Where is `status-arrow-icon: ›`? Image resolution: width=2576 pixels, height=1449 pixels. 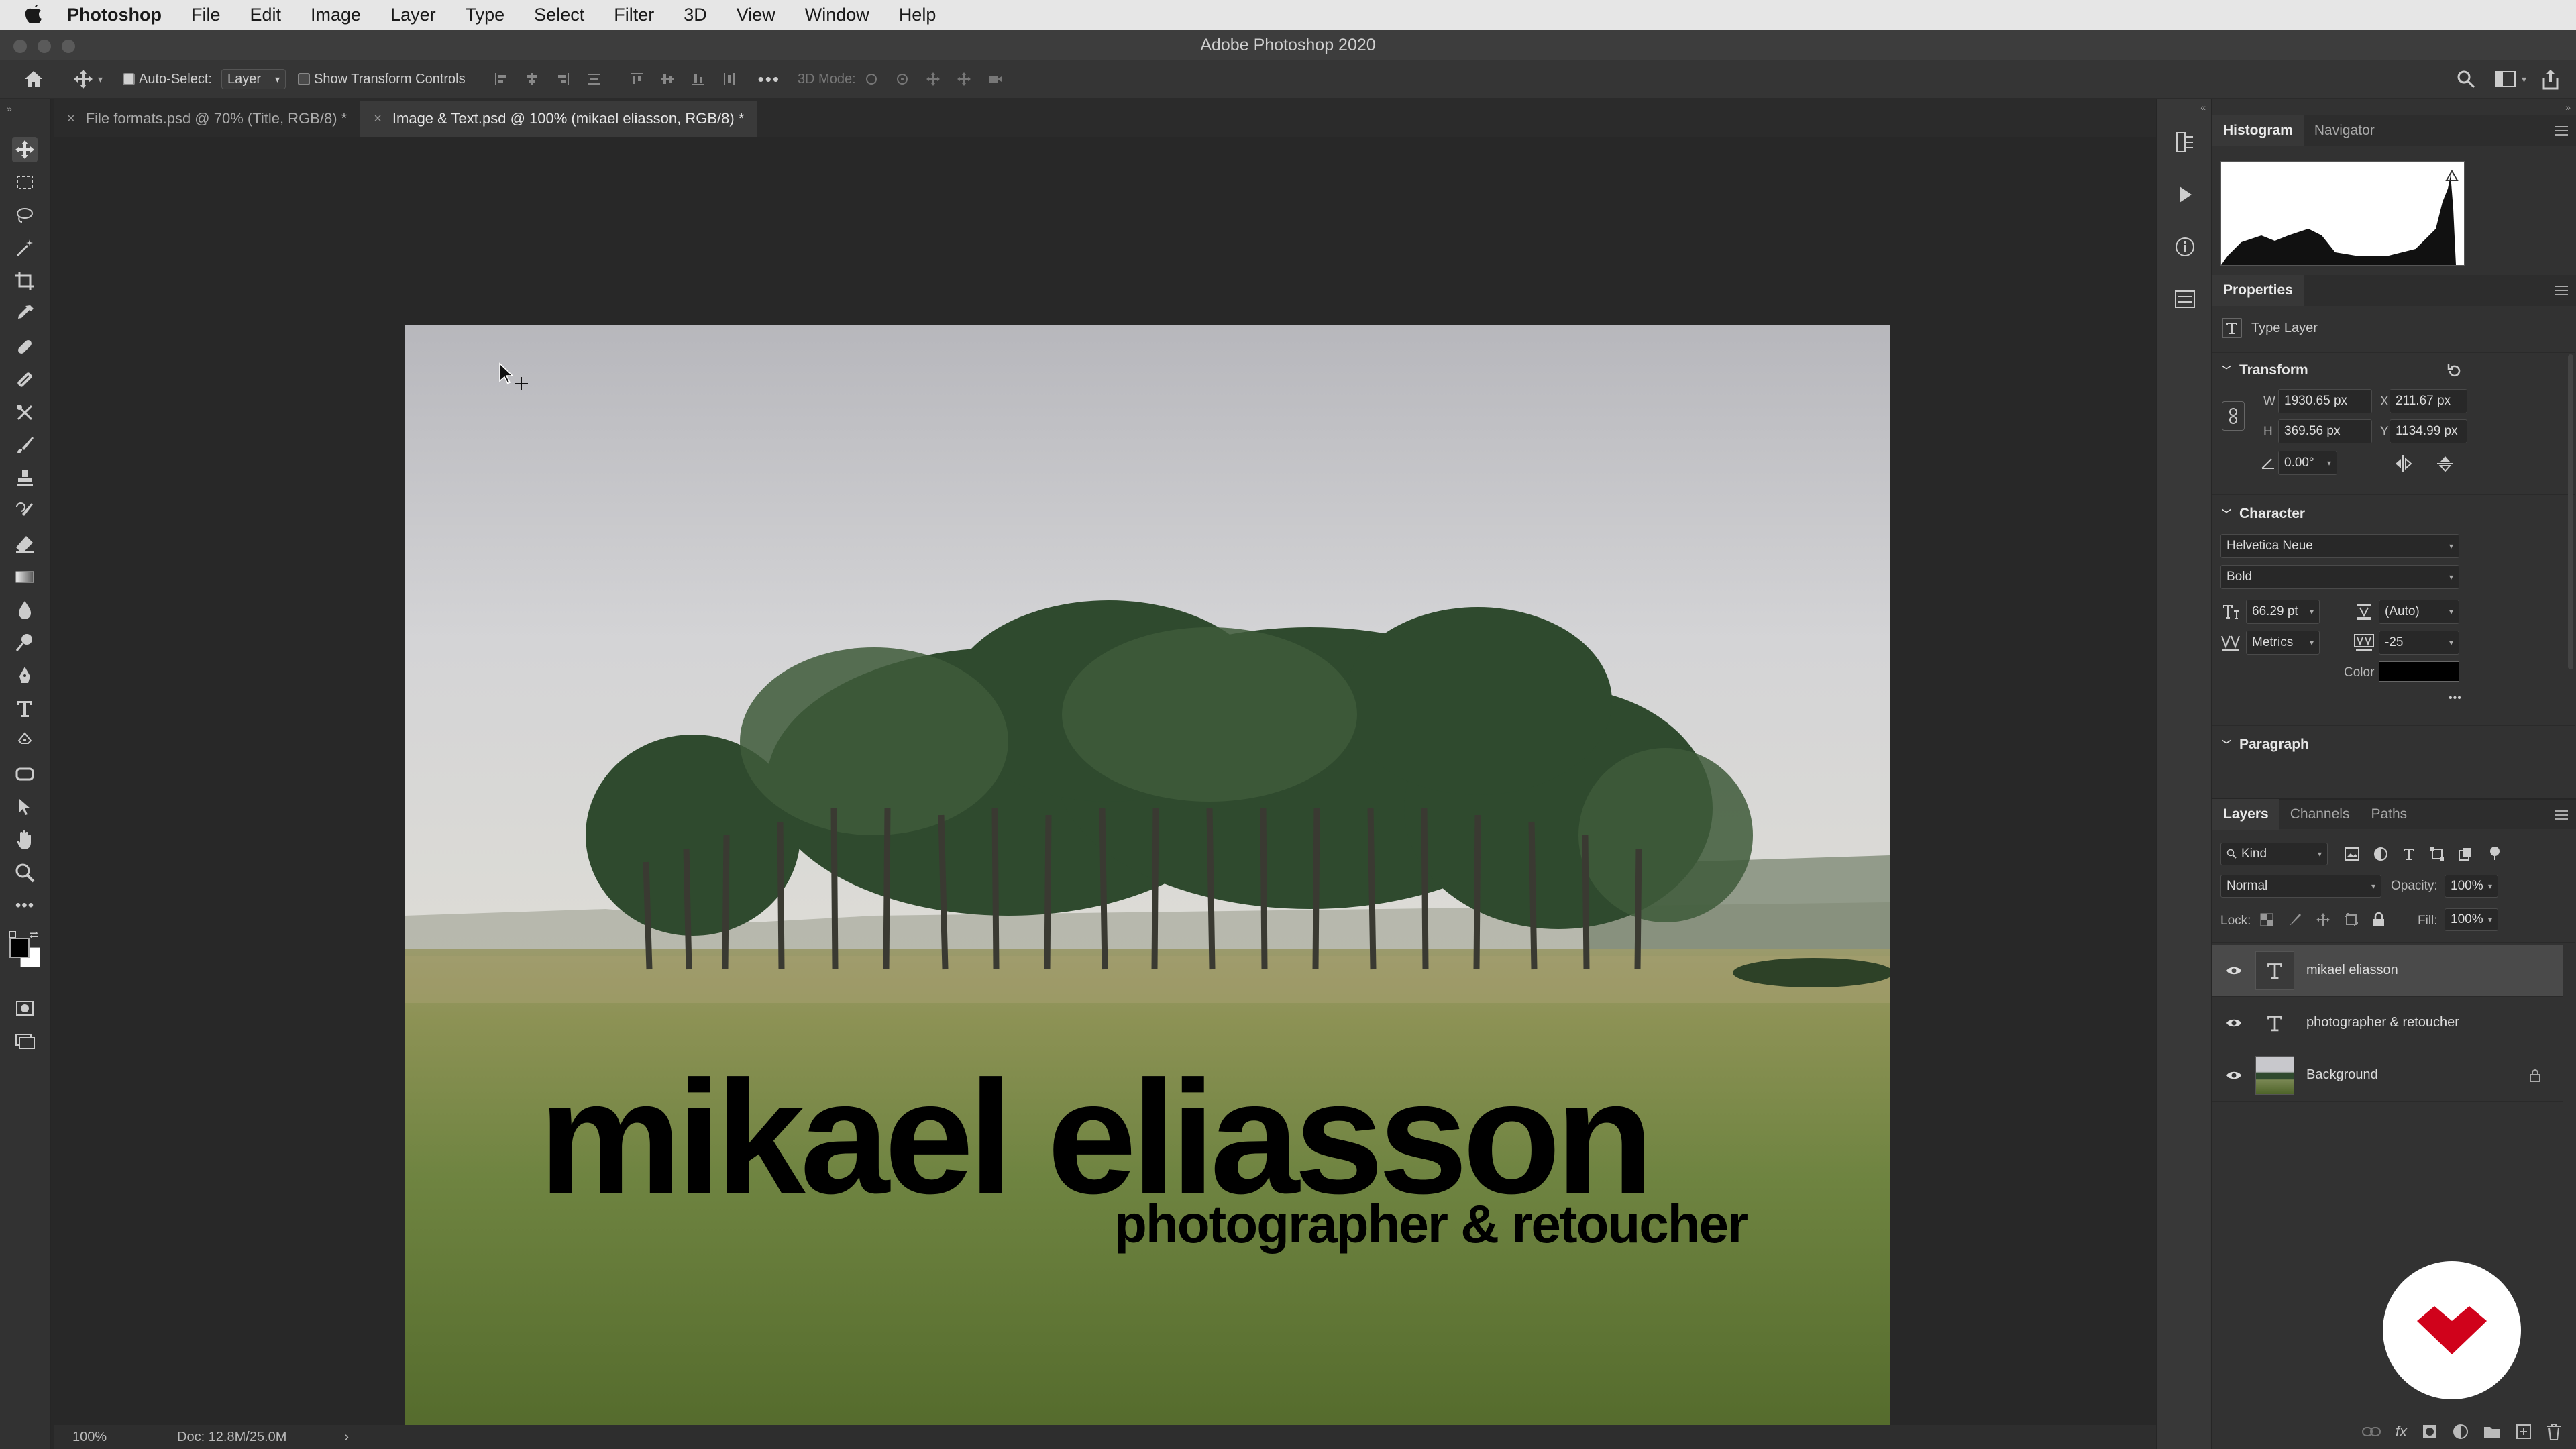 status-arrow-icon: › is located at coordinates (346, 1437).